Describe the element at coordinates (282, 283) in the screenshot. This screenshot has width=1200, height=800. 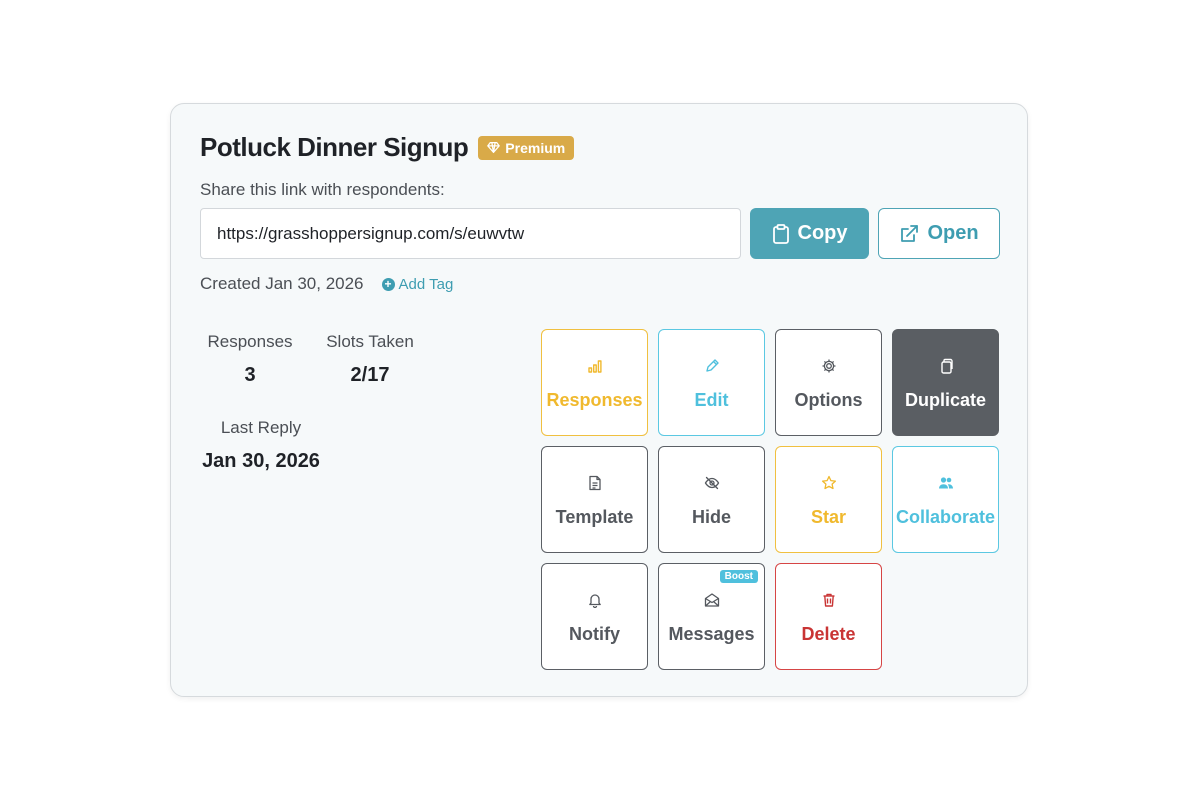
I see `created-date: Created Jan 30, 2026` at that location.